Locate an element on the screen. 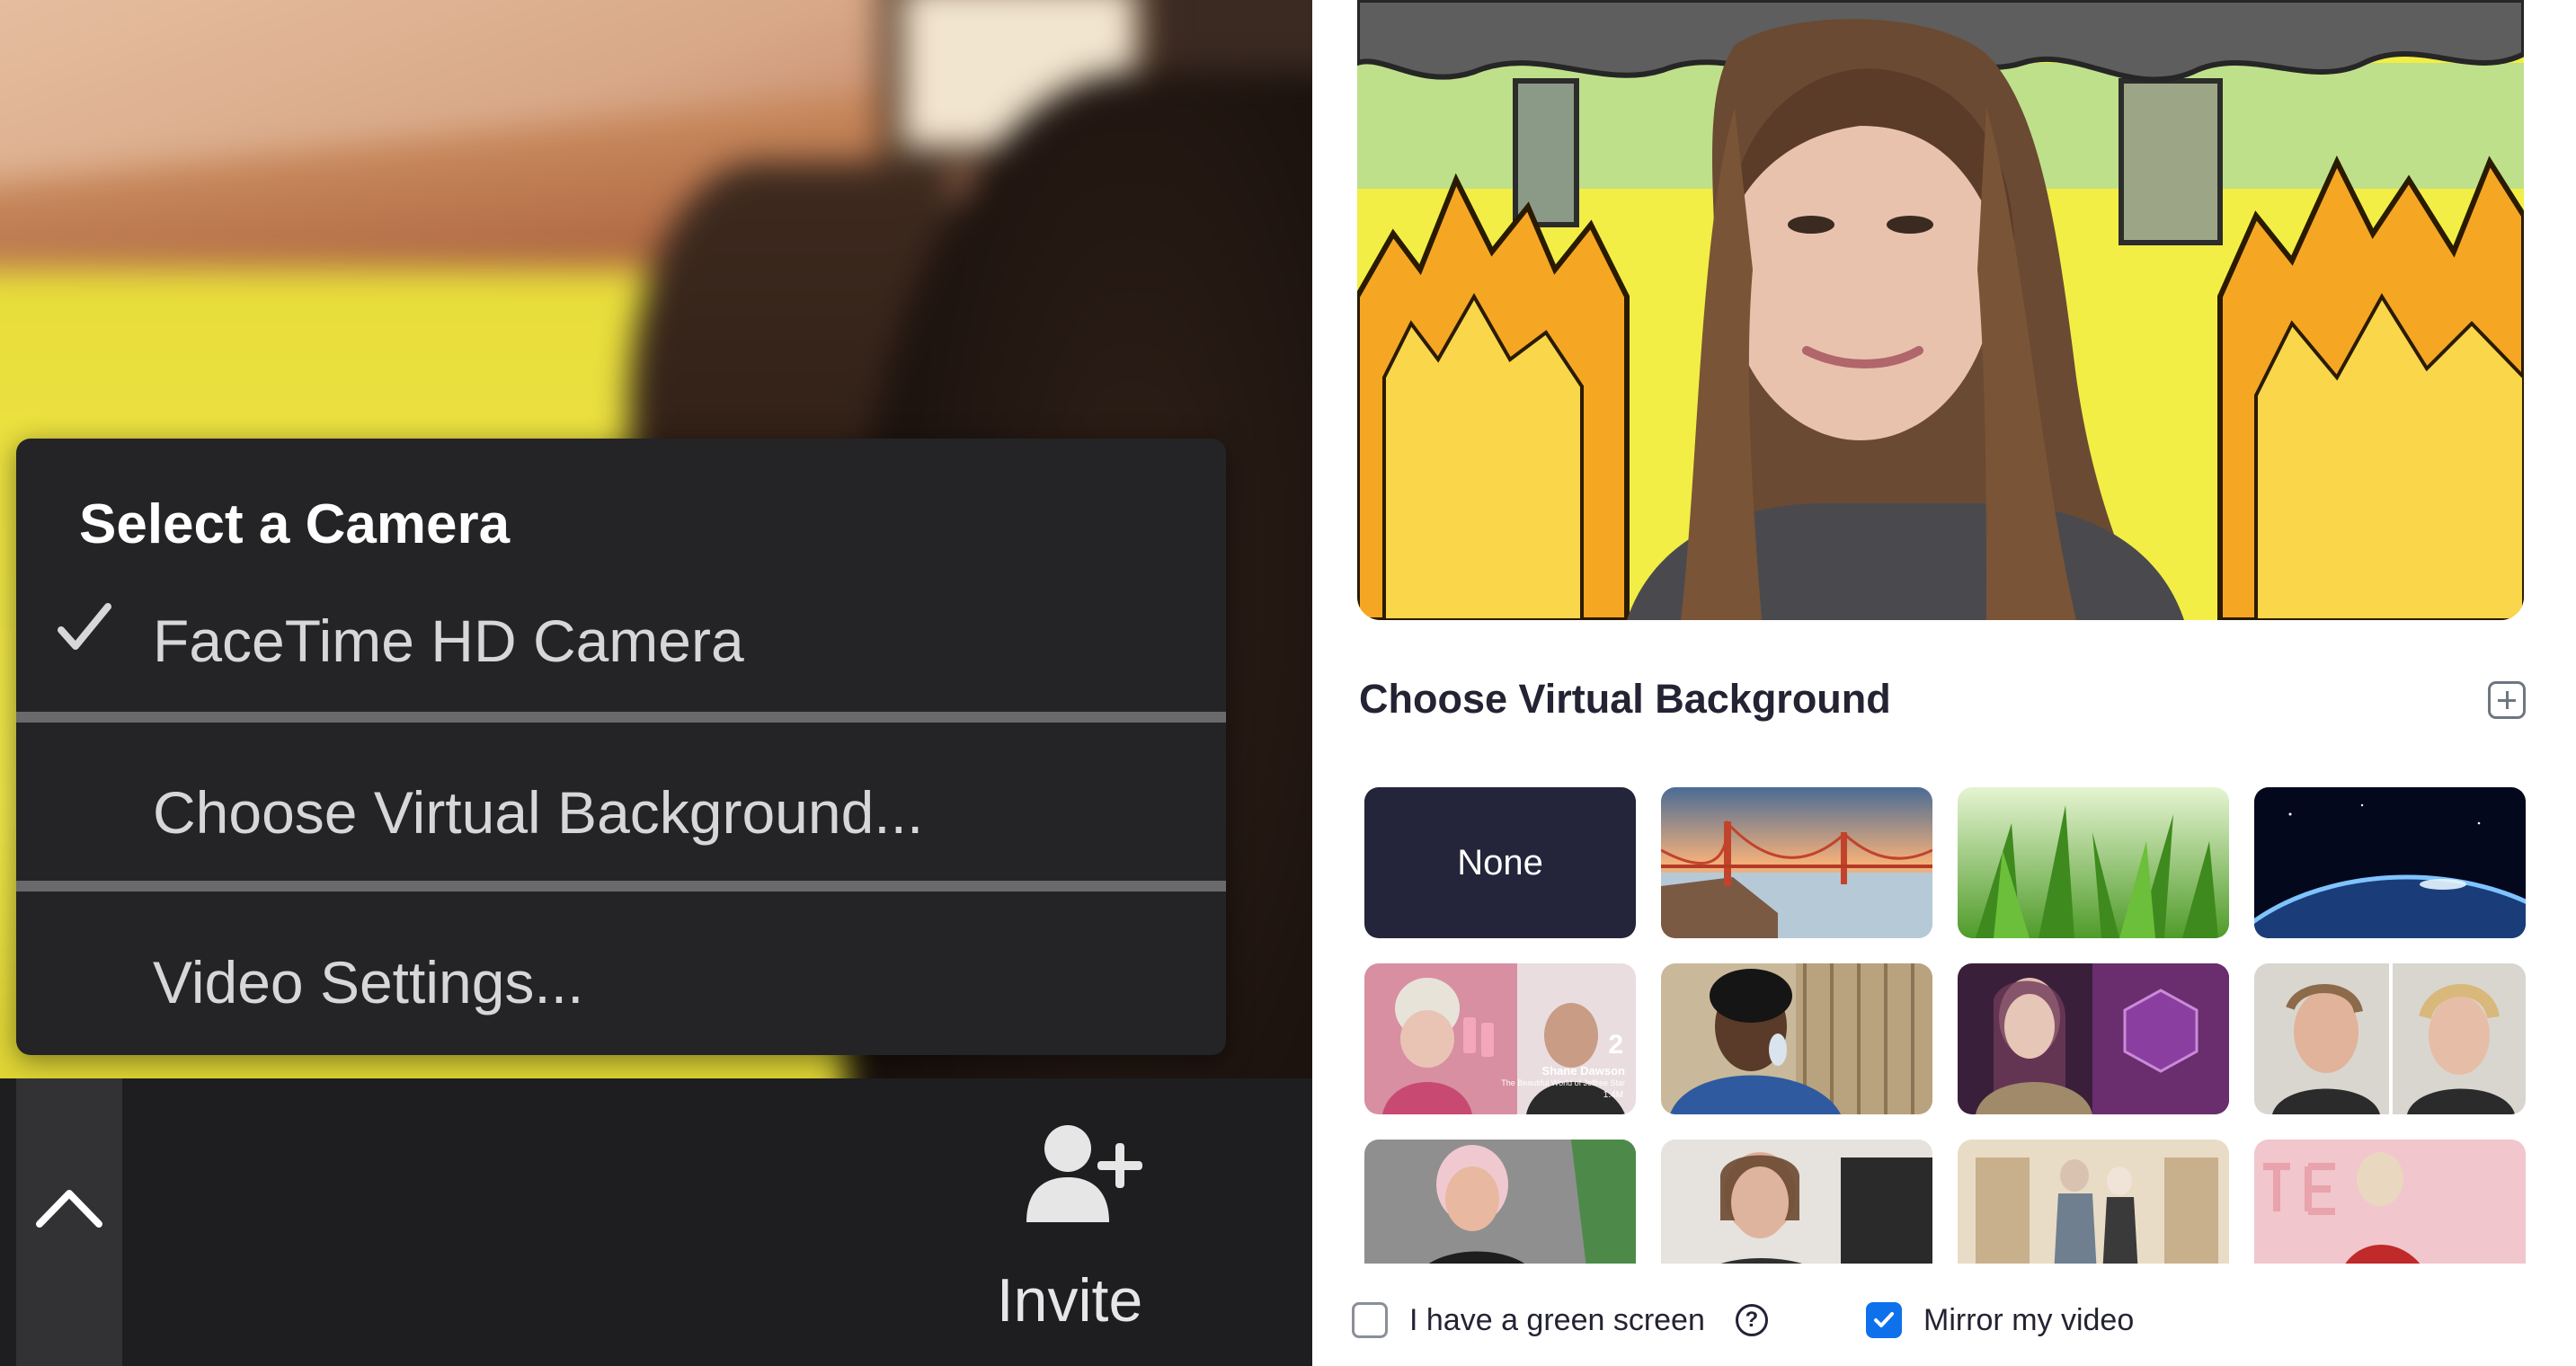  checkbox-check-icon is located at coordinates (1884, 1319).